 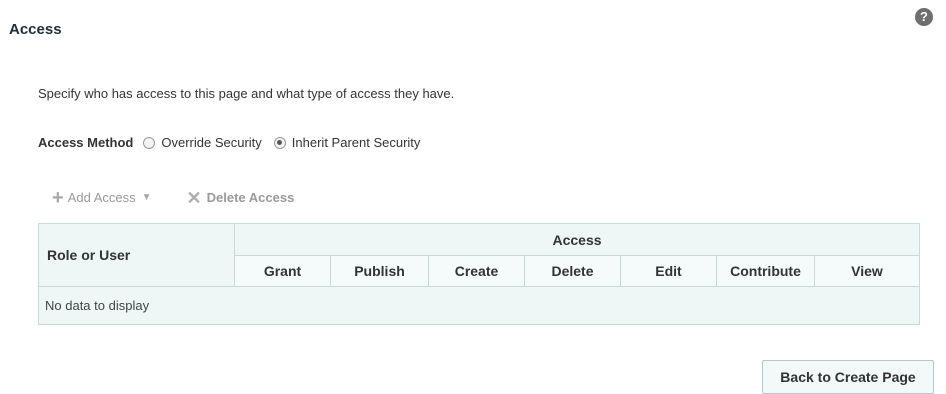 What do you see at coordinates (194, 197) in the screenshot?
I see `x-icon: ✕` at bounding box center [194, 197].